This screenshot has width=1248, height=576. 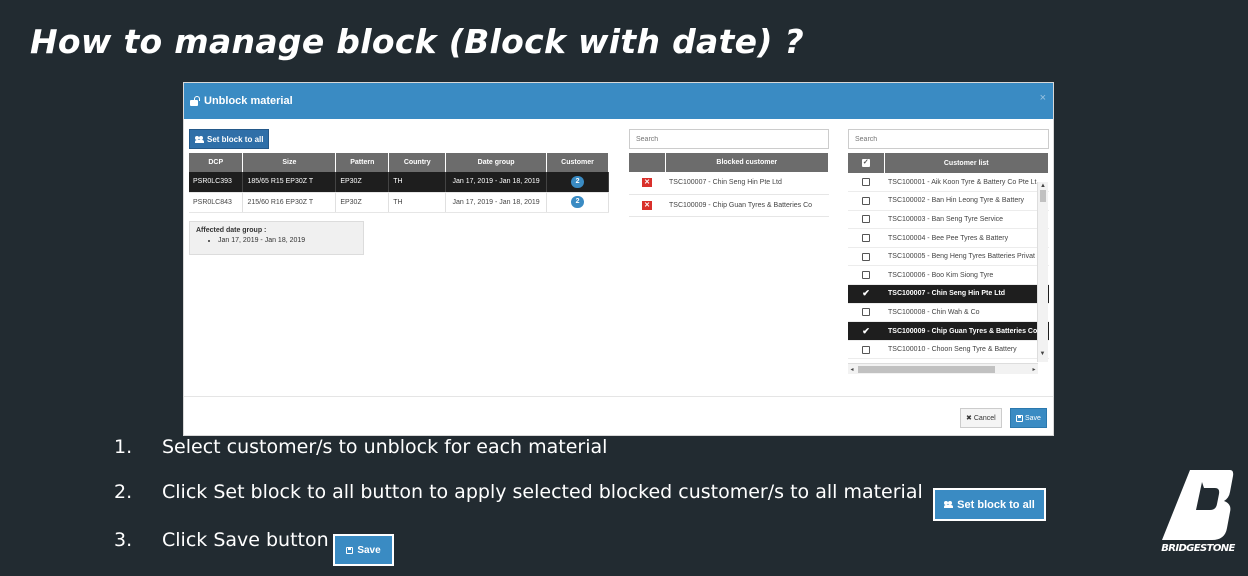 What do you see at coordinates (1043, 196) in the screenshot?
I see `vertical-scroll-thumb` at bounding box center [1043, 196].